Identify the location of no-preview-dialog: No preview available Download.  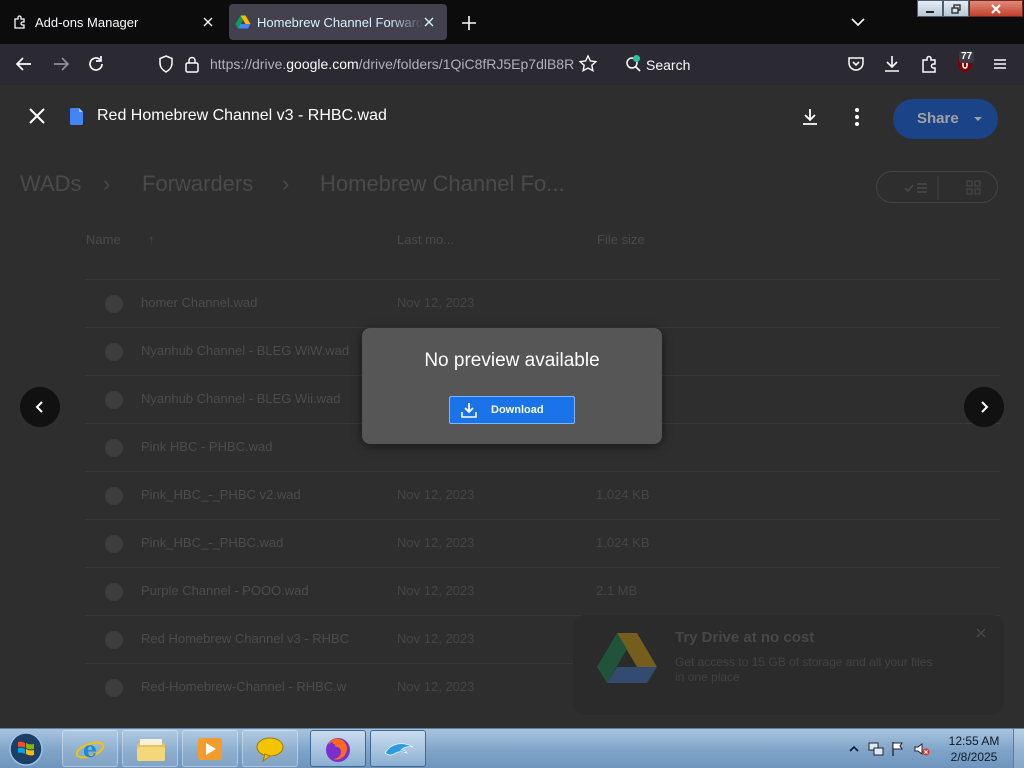
(512, 386).